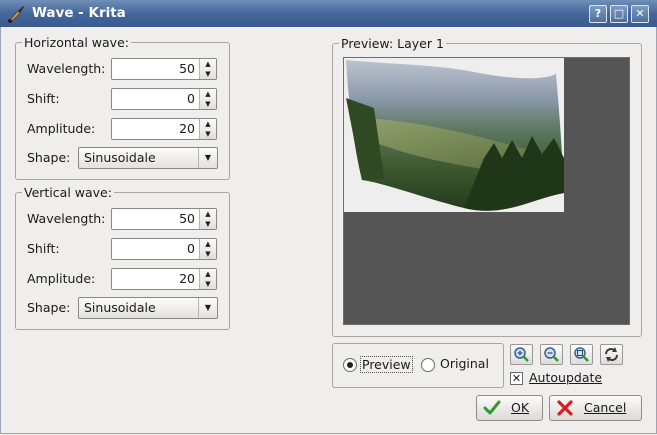 Image resolution: width=657 pixels, height=435 pixels. What do you see at coordinates (191, 248) in the screenshot?
I see `v-shift-value: 0` at bounding box center [191, 248].